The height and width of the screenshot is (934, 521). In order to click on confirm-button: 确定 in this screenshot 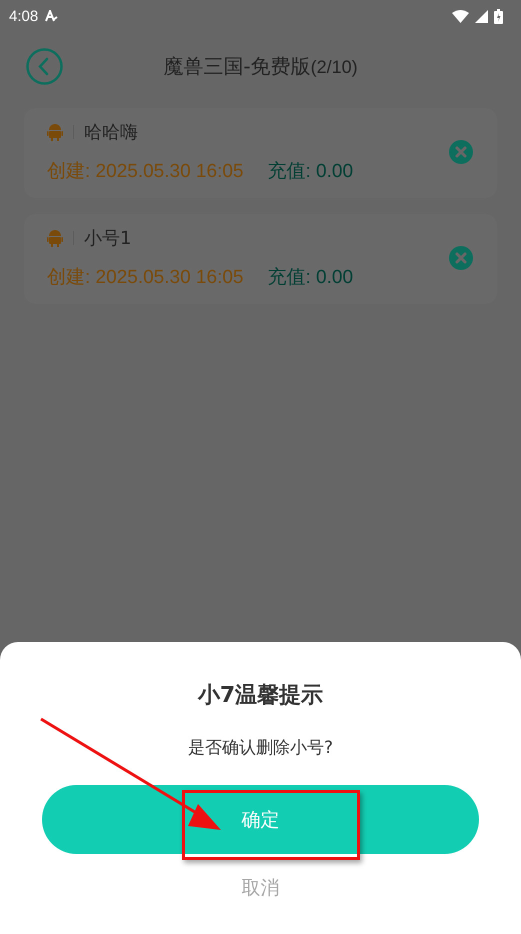, I will do `click(260, 819)`.